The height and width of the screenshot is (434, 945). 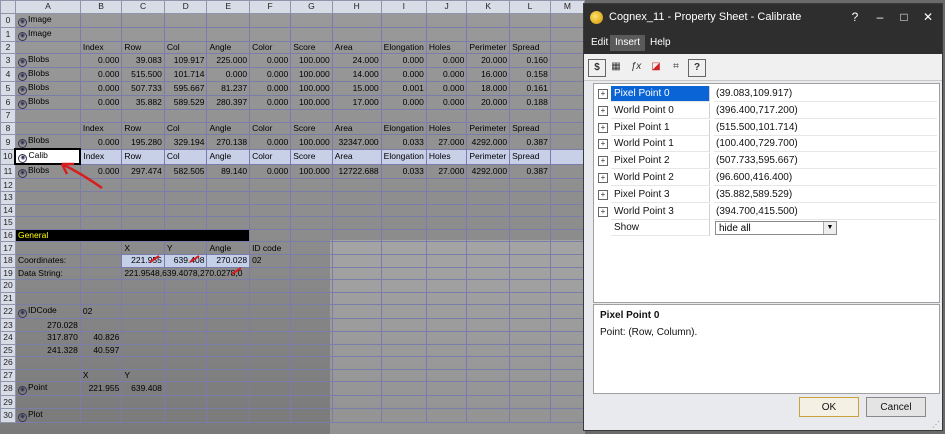 I want to click on cell-d21, so click(x=185, y=298).